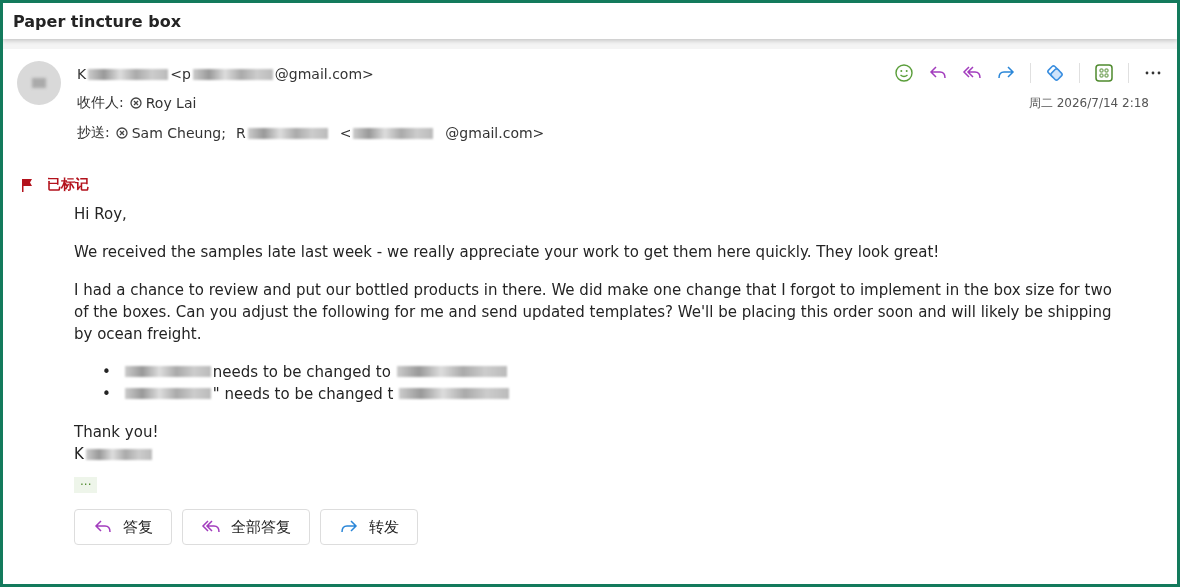 This screenshot has width=1180, height=587. Describe the element at coordinates (1055, 73) in the screenshot. I see `loop-icon` at that location.